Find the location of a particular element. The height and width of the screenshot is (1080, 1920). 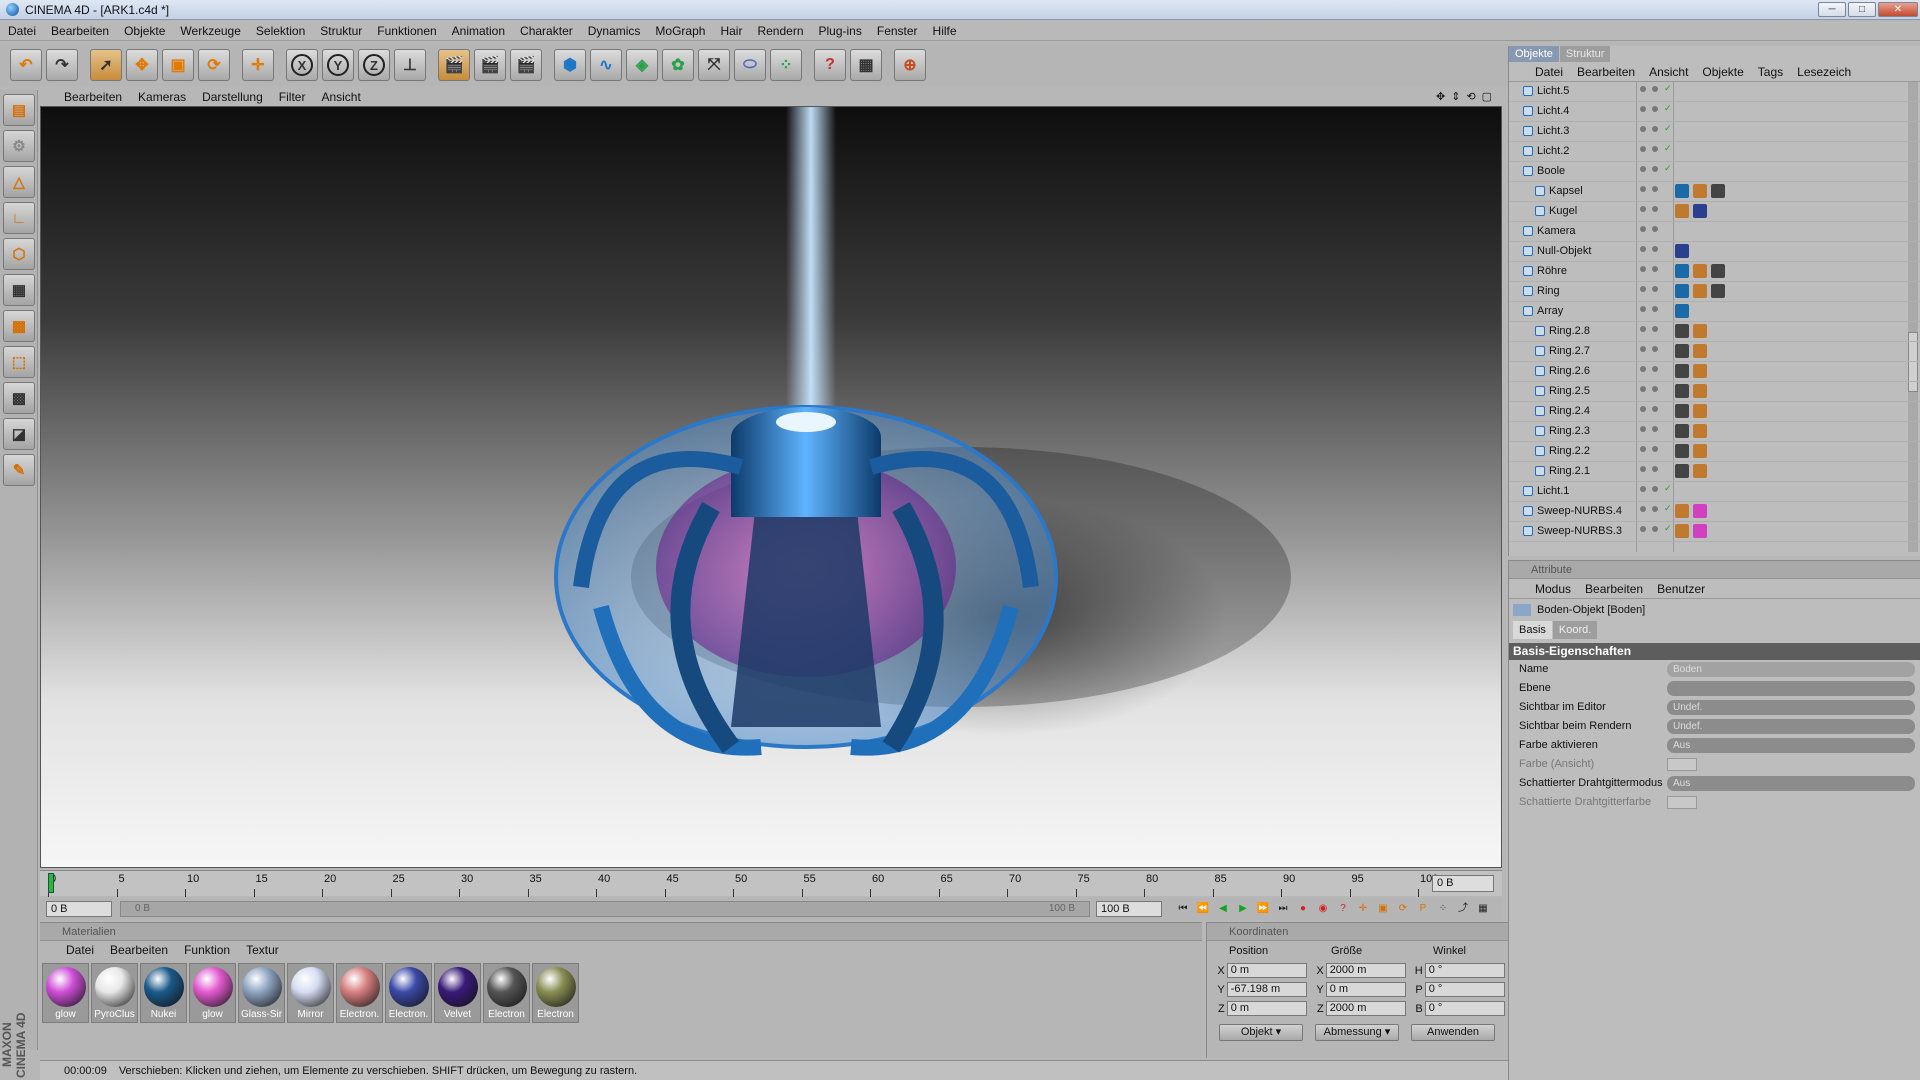

attribute-value-field: Boden is located at coordinates (1791, 669).